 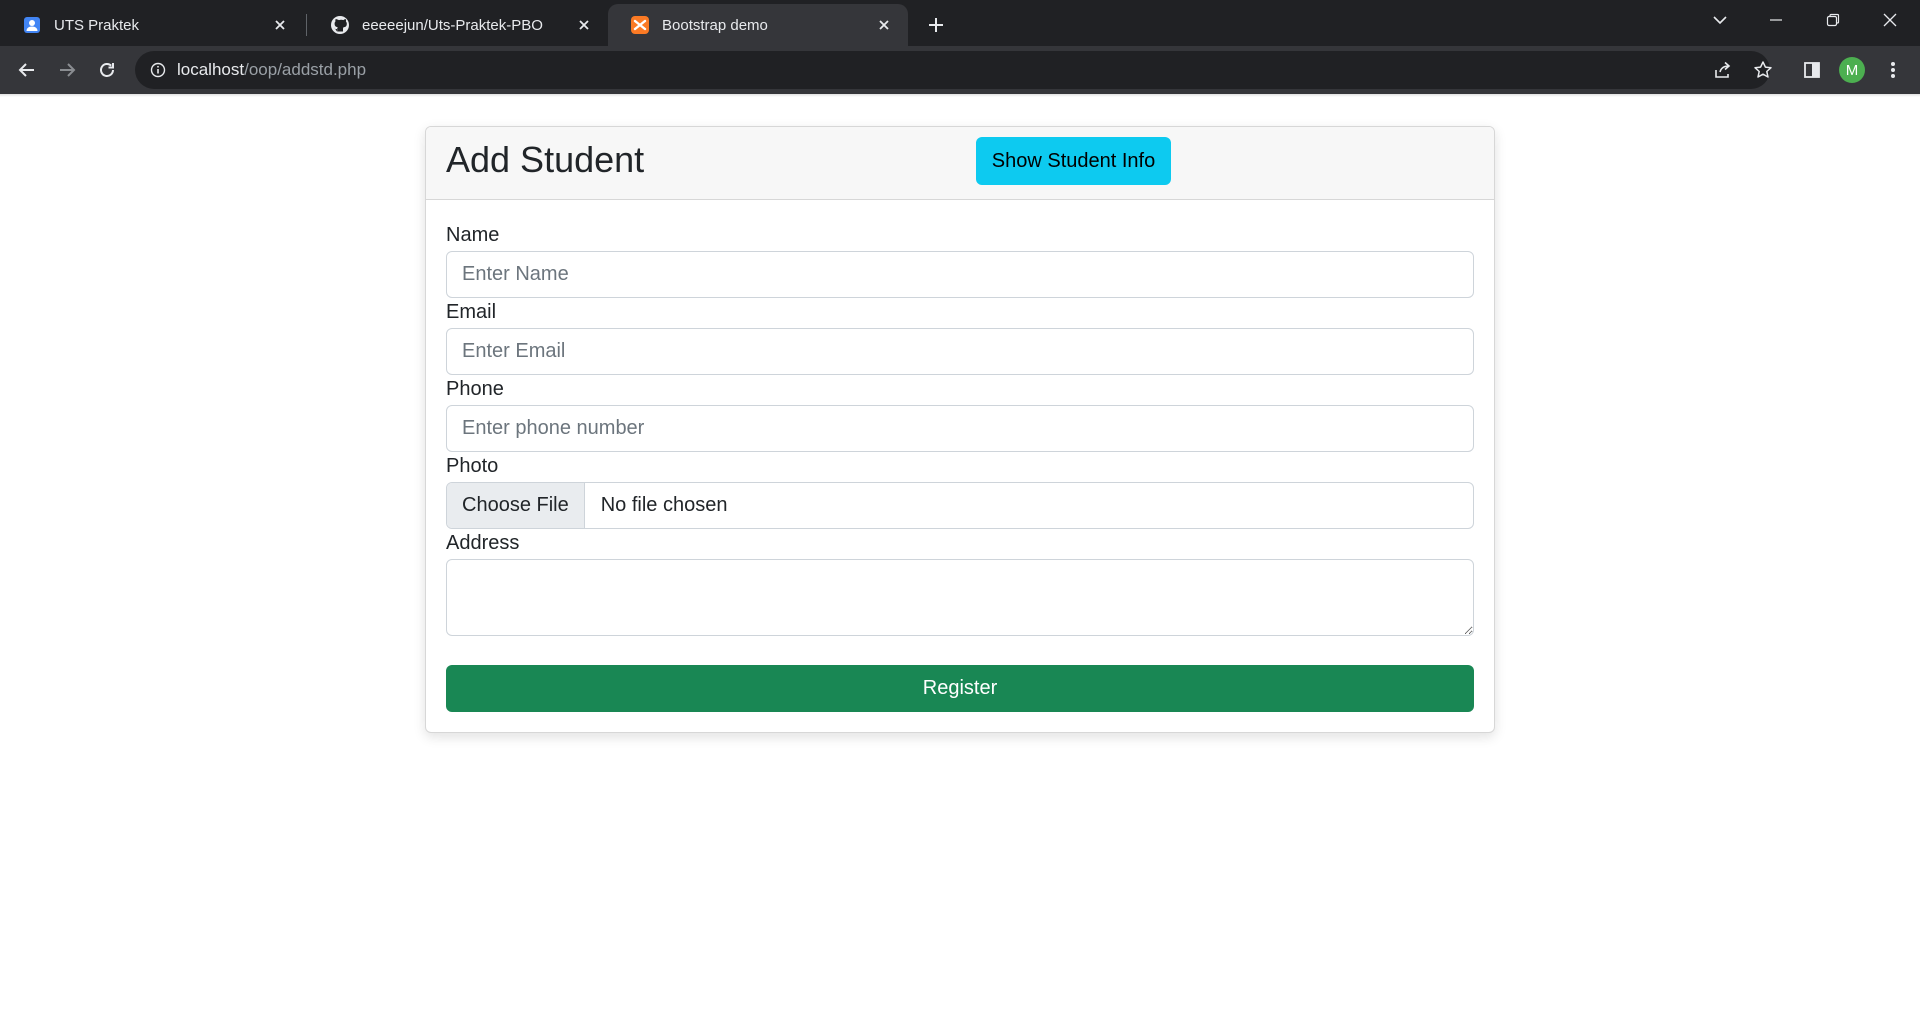 I want to click on restore-button, so click(x=1833, y=20).